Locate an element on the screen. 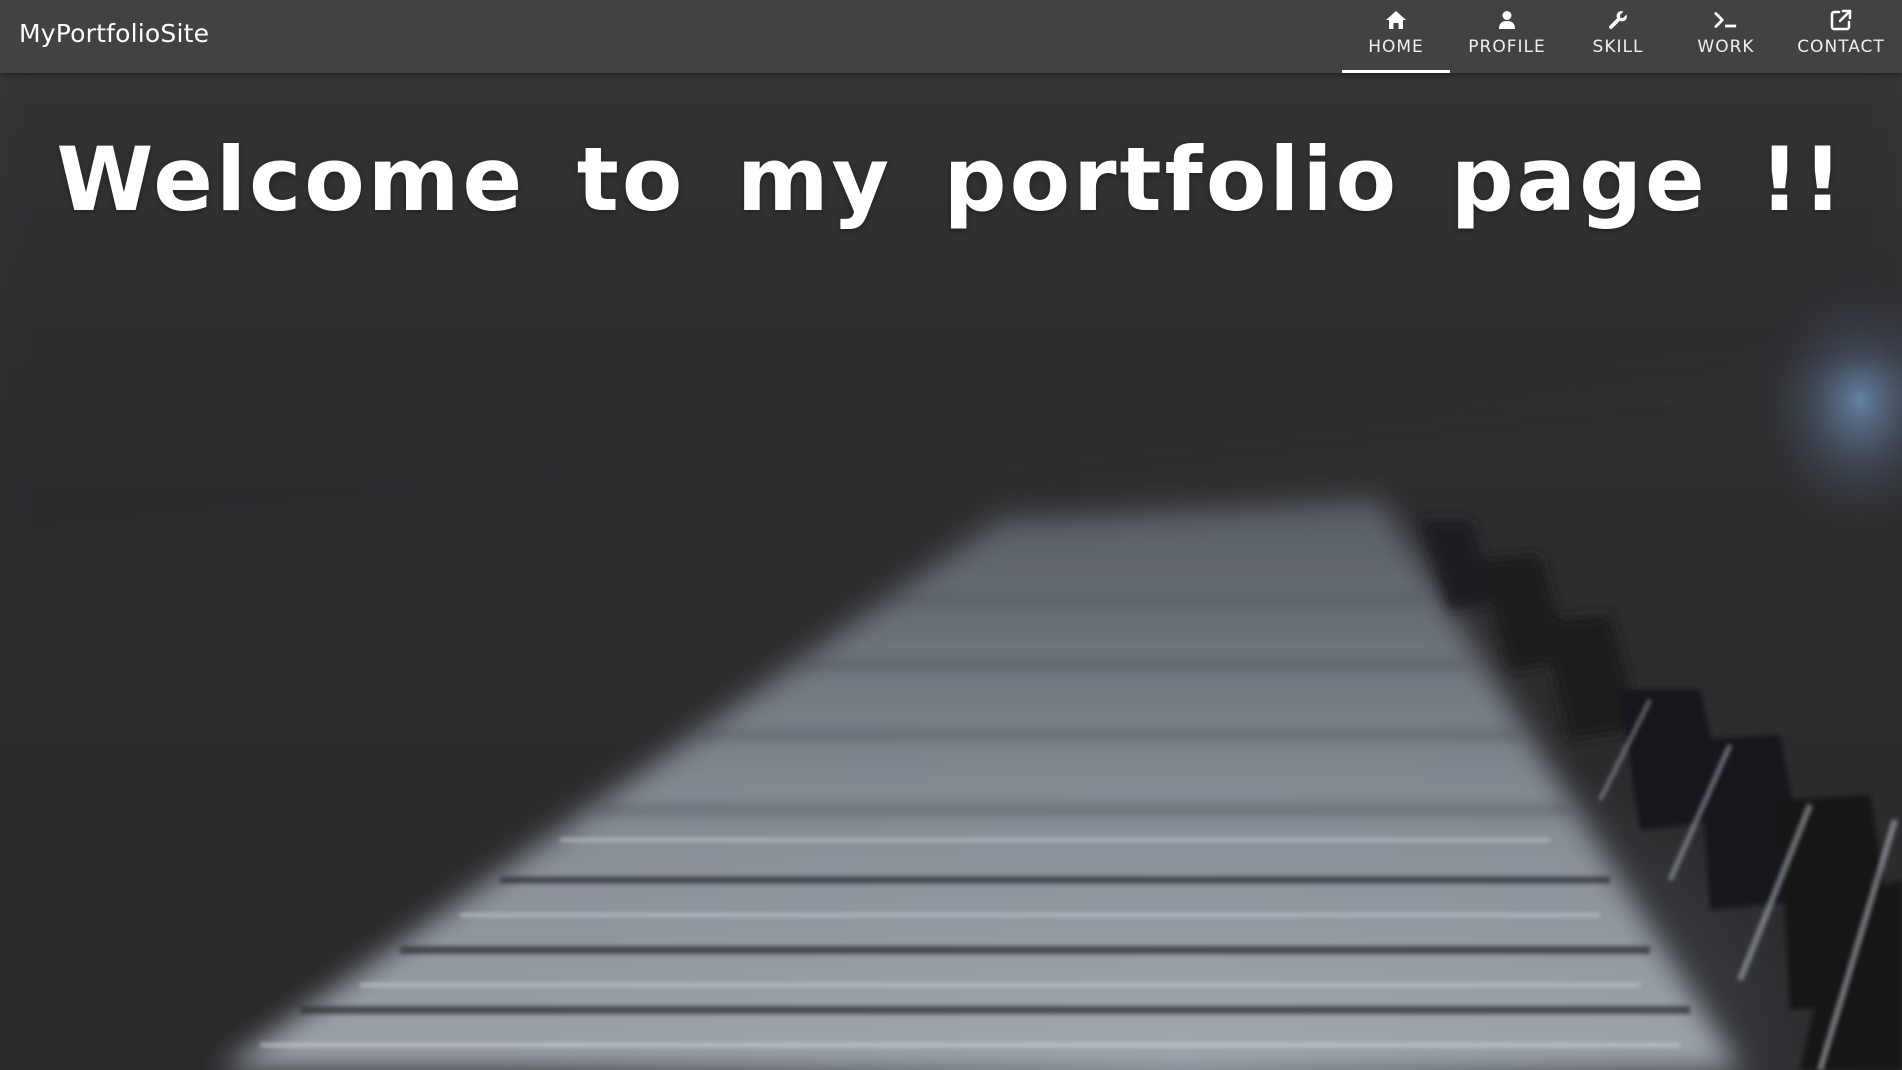 The width and height of the screenshot is (1902, 1070). nav-item-contact: CONTACT is located at coordinates (1841, 36).